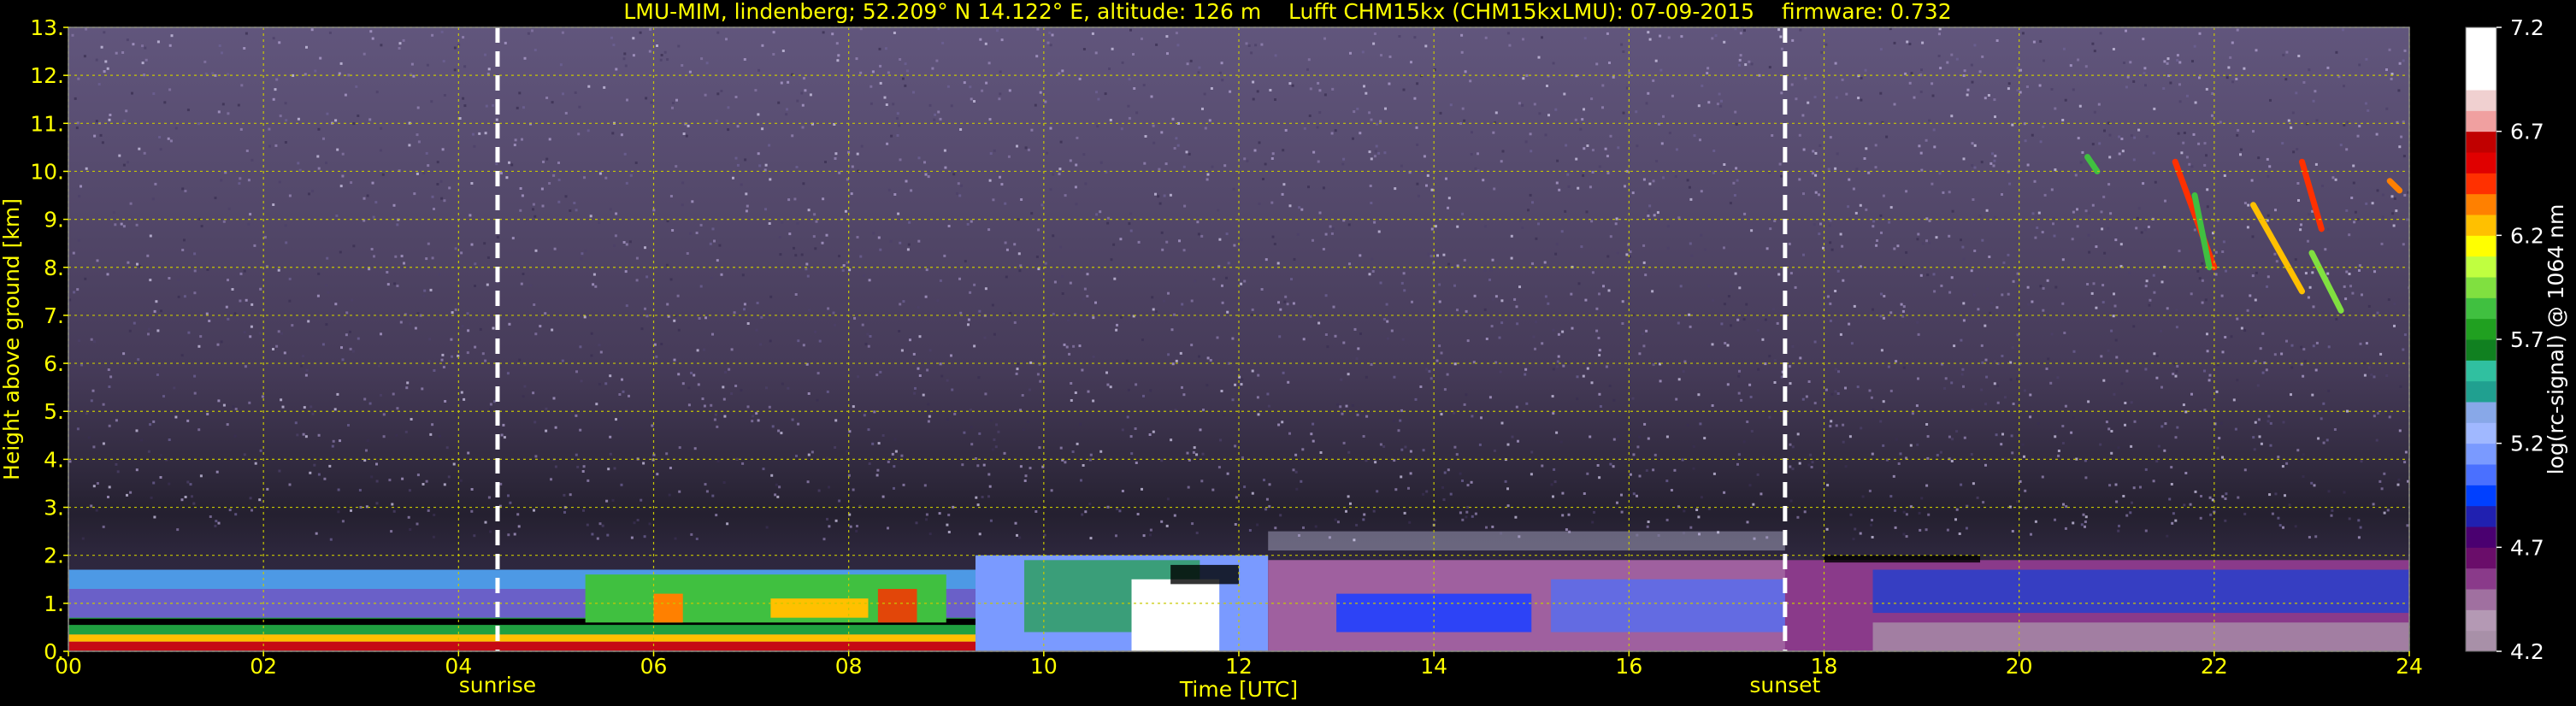 The image size is (2576, 706). I want to click on aerosol-plume, so click(1668, 605).